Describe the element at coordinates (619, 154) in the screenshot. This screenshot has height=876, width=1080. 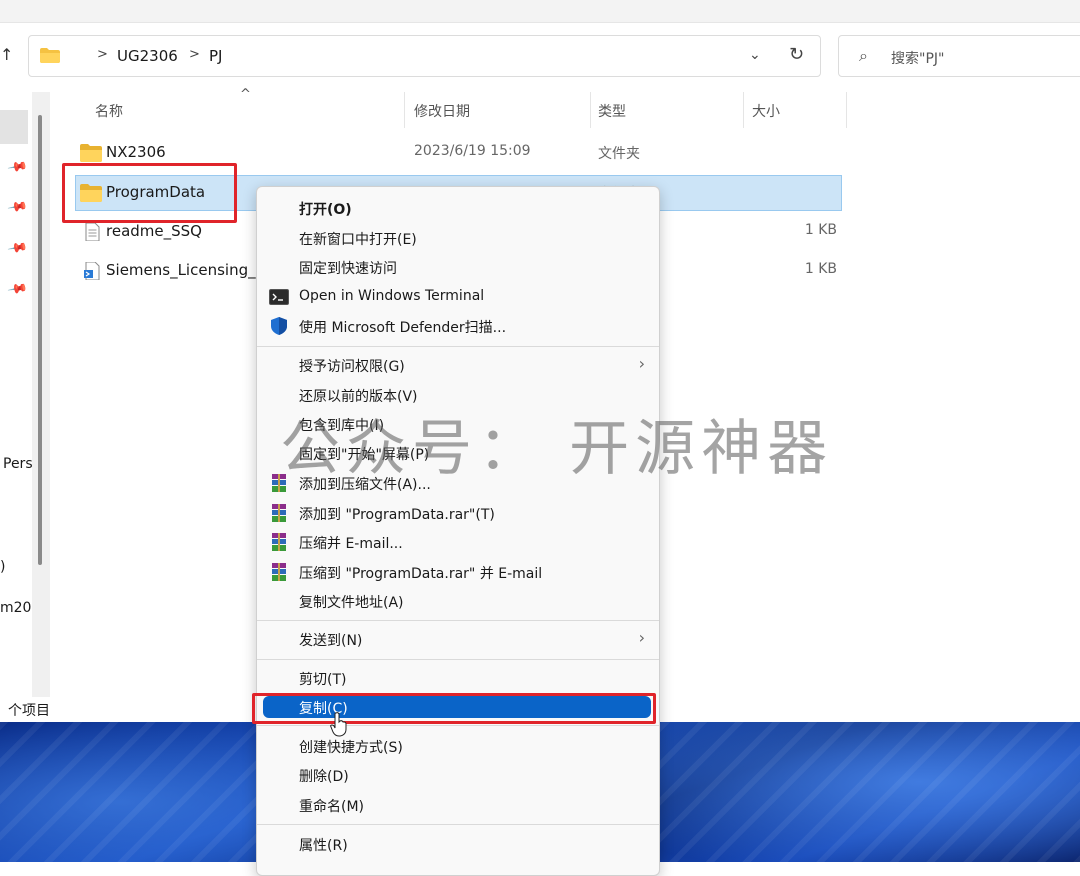
I see `file-type: 文件夹` at that location.